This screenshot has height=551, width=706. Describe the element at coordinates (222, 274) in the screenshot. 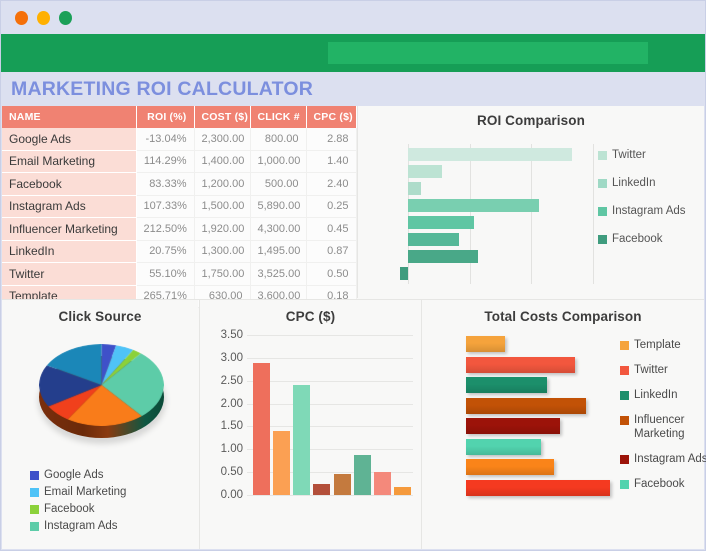

I see `cell-cost: 1,750.00` at that location.